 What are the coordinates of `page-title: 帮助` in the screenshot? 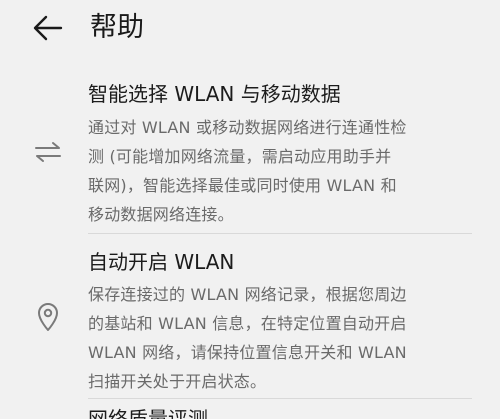 It's located at (117, 27).